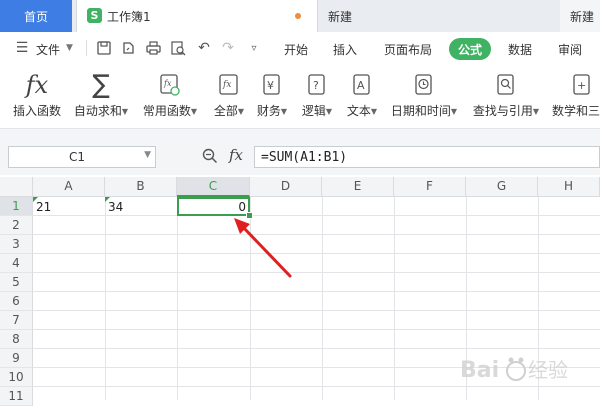 Image resolution: width=600 pixels, height=406 pixels. I want to click on row-header-8: 8, so click(16, 339).